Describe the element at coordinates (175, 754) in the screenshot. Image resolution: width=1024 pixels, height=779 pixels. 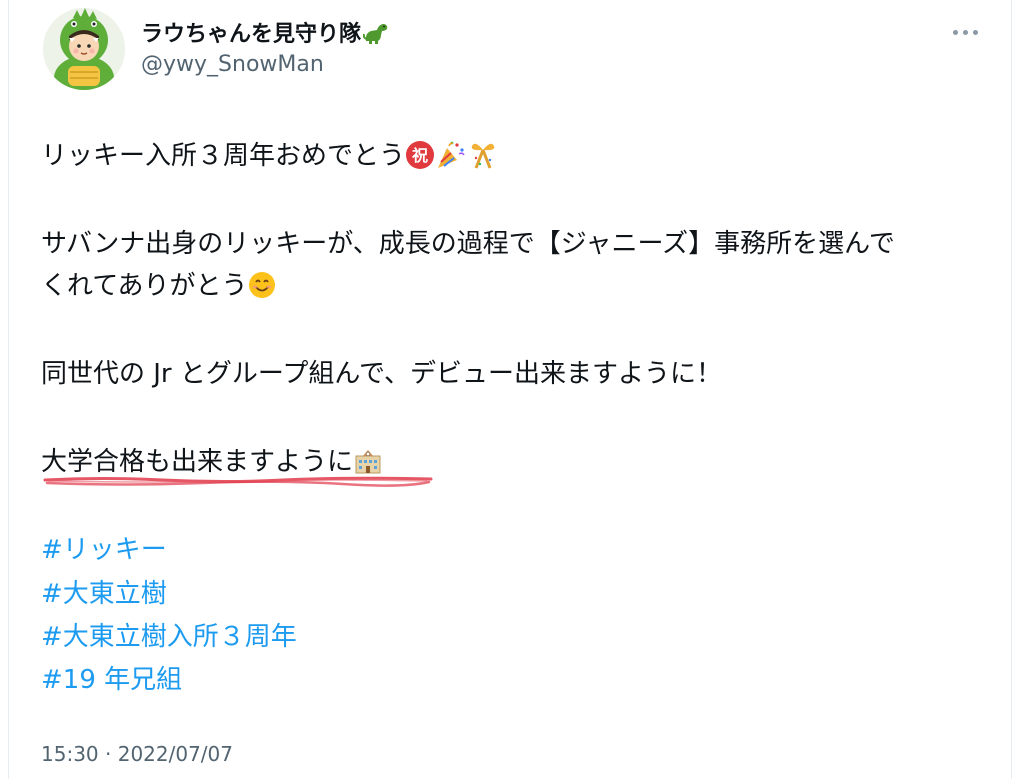
I see `tweet-date: 2022/07/07` at that location.